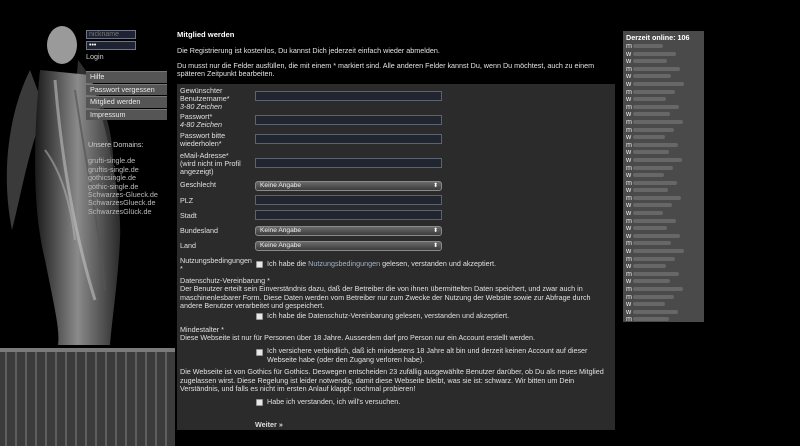 This screenshot has height=446, width=800. What do you see at coordinates (126, 102) in the screenshot?
I see `menu-item-register: Mitglied werden` at bounding box center [126, 102].